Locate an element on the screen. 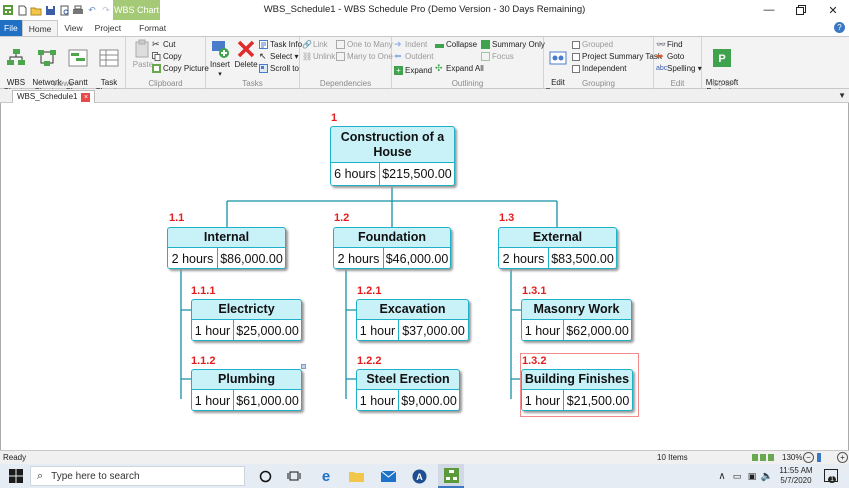  task-duration: 6 hours is located at coordinates (355, 174).